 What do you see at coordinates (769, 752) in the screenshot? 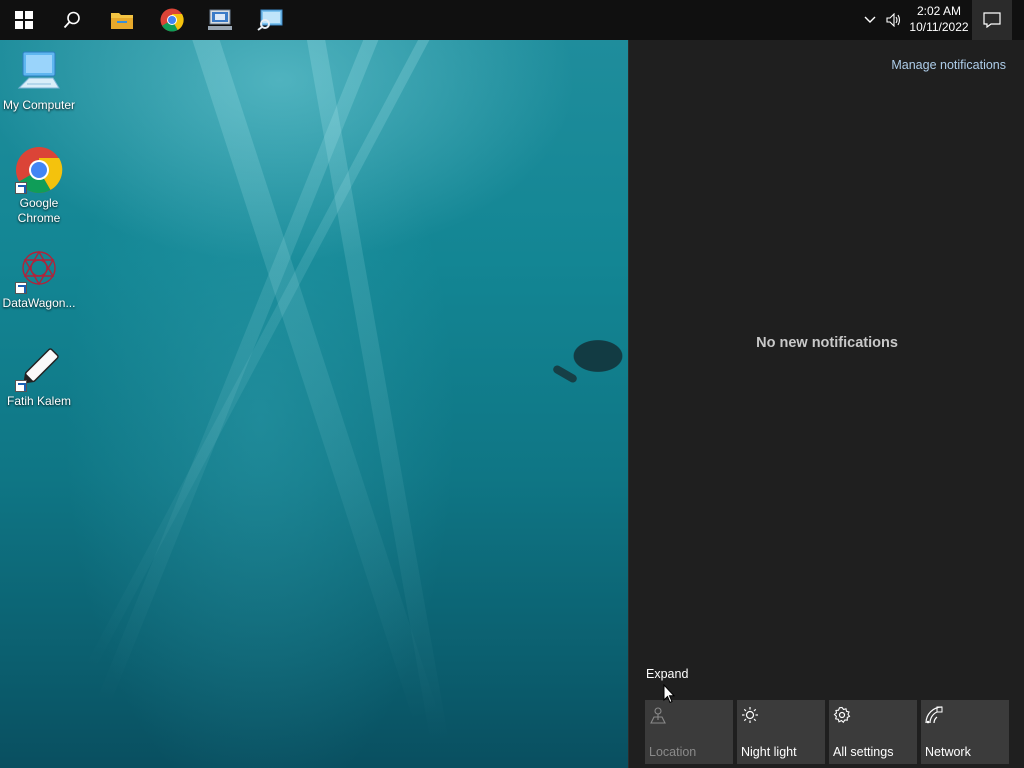
I see `quick-action-label: Night light` at bounding box center [769, 752].